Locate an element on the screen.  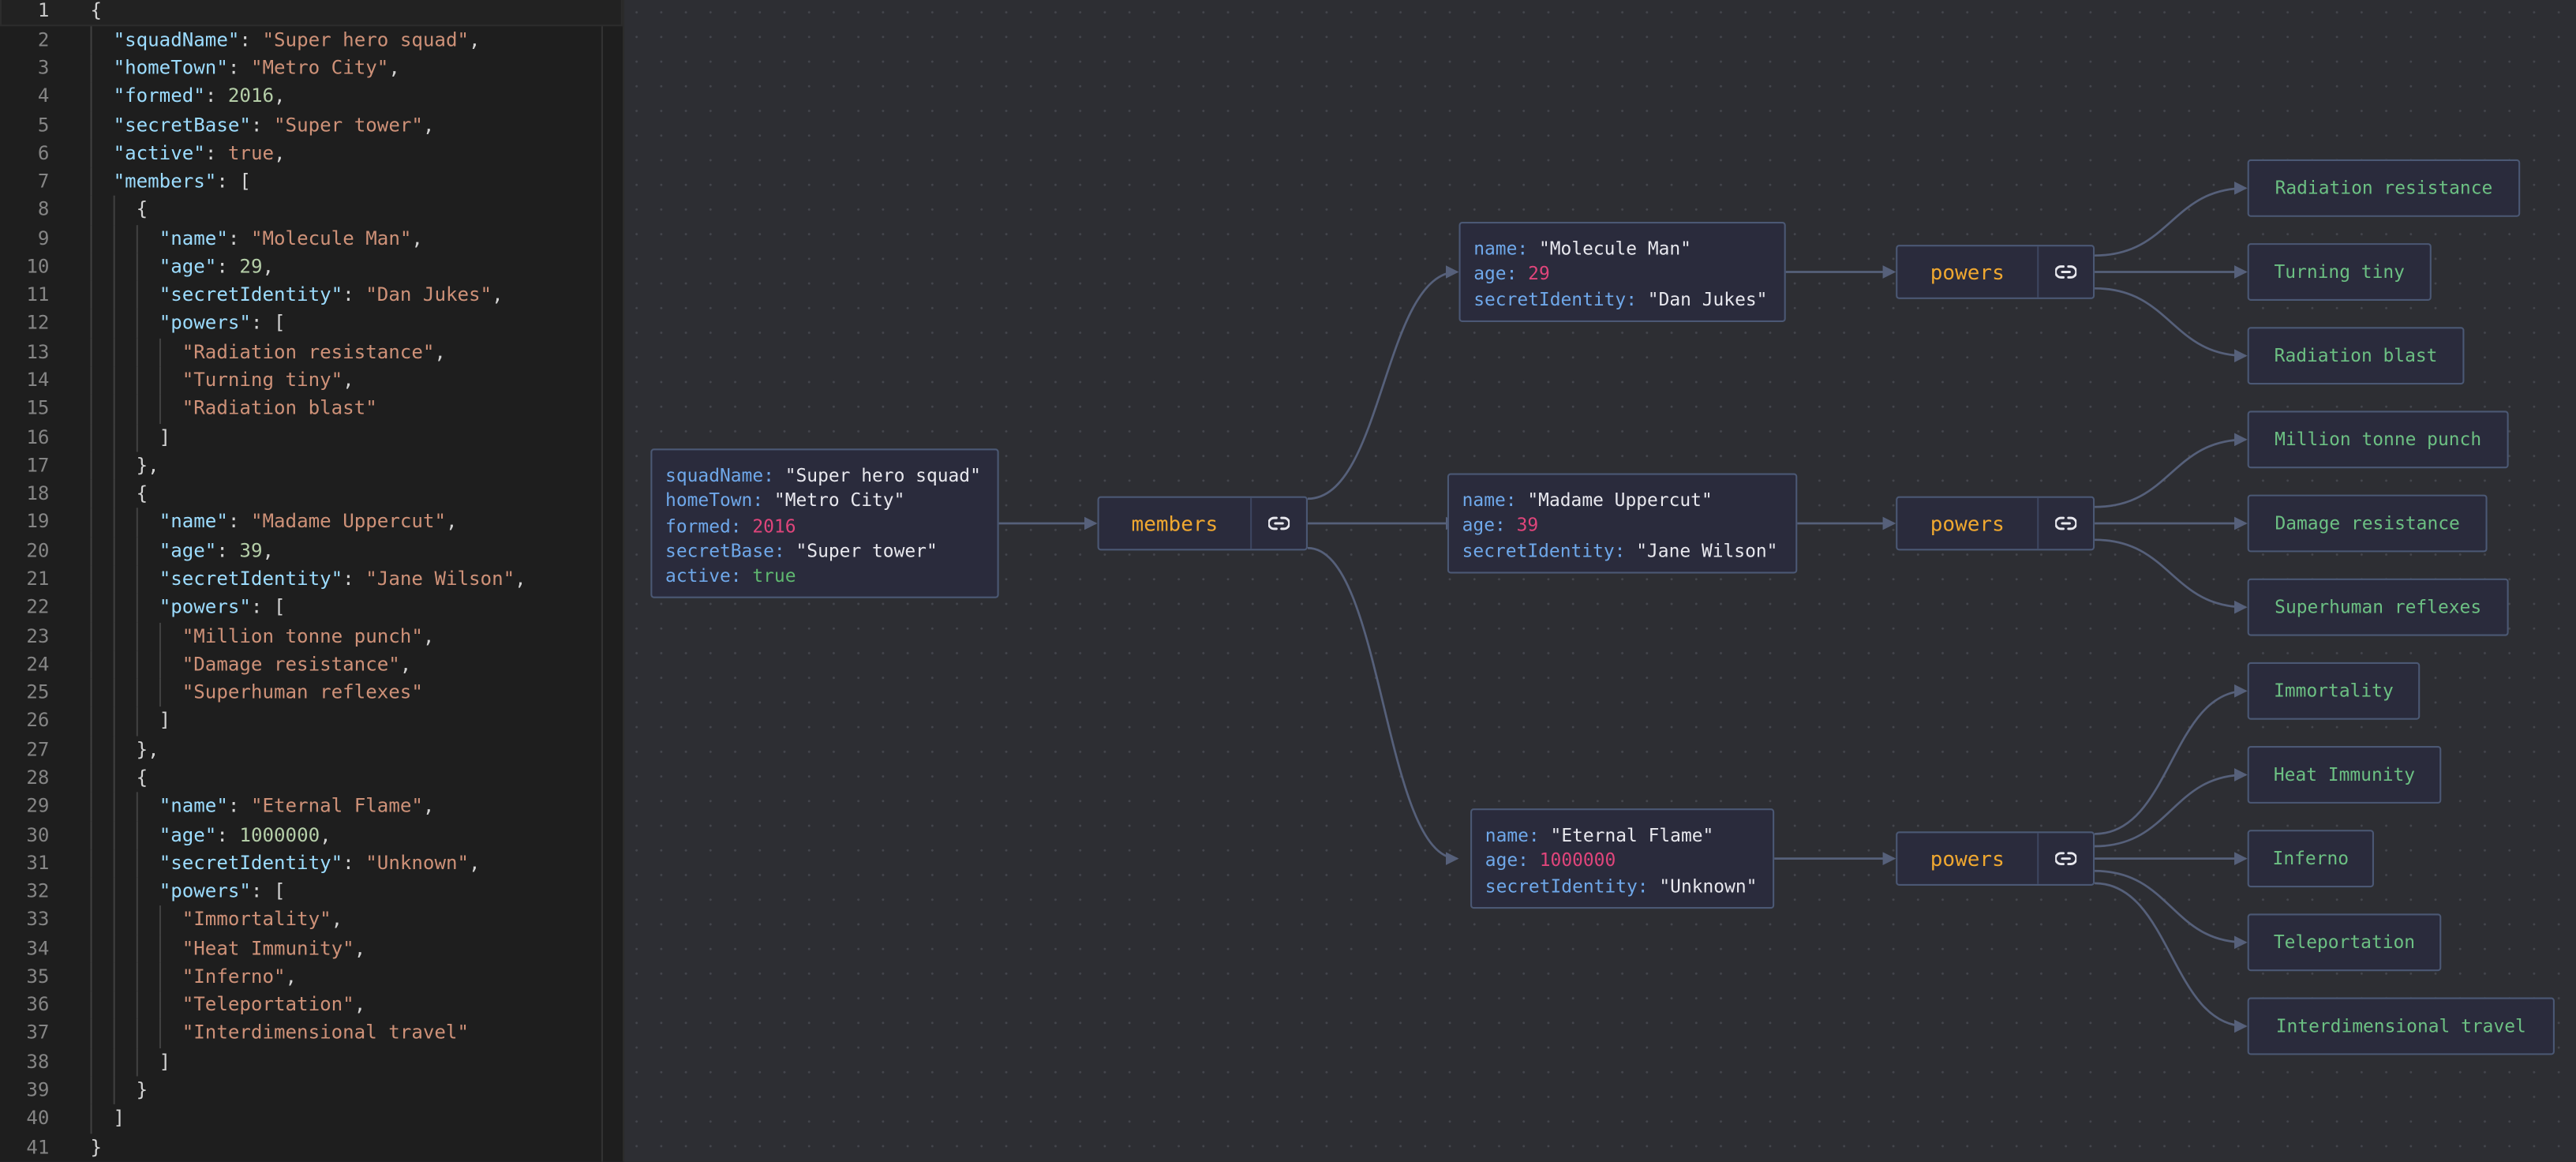
power-leaf-node: Radiation blast is located at coordinates (2356, 356).